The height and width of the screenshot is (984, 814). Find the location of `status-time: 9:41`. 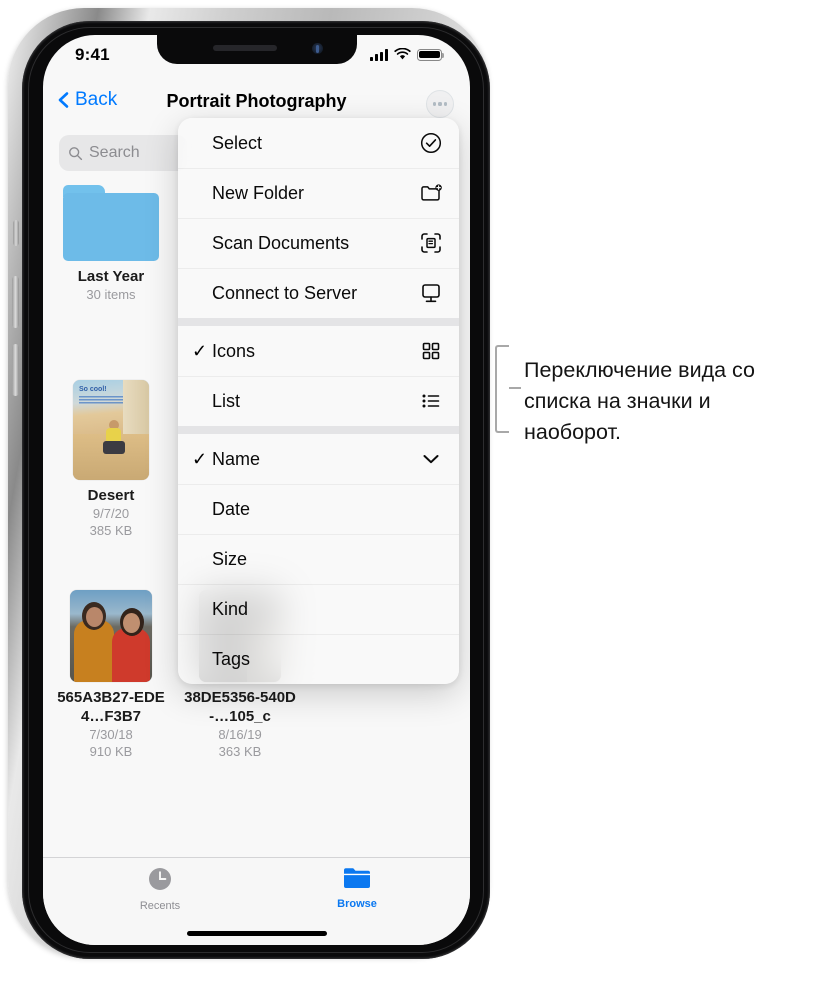

status-time: 9:41 is located at coordinates (92, 54).